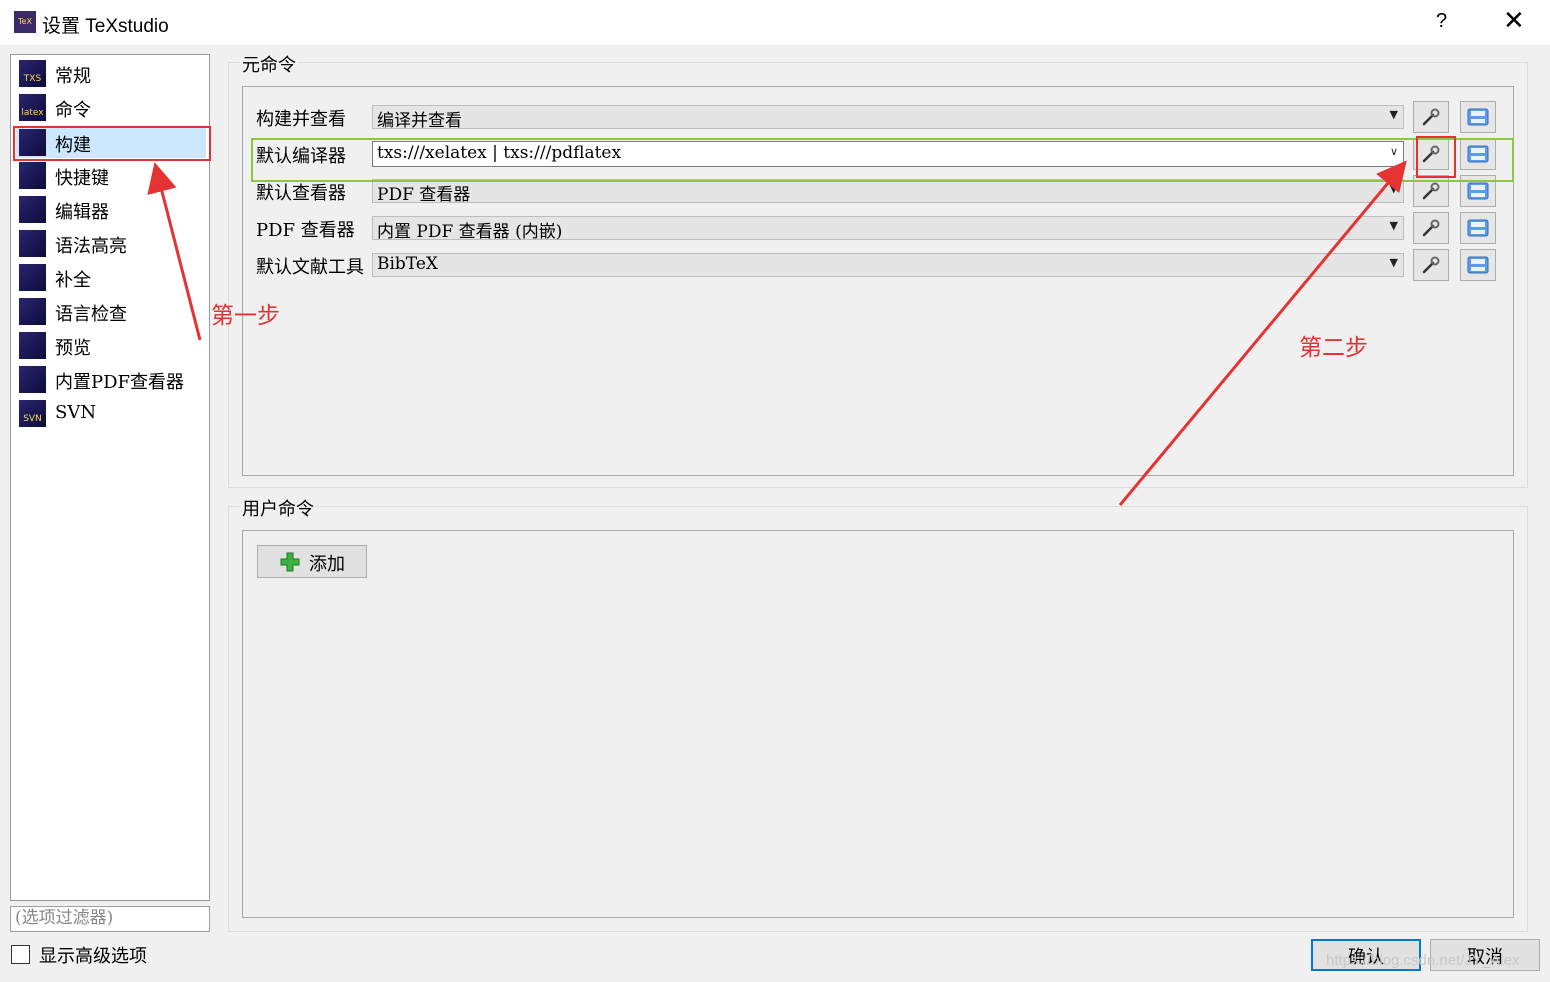  I want to click on default-bibliography-tool-select: BibTeX ▼, so click(888, 265).